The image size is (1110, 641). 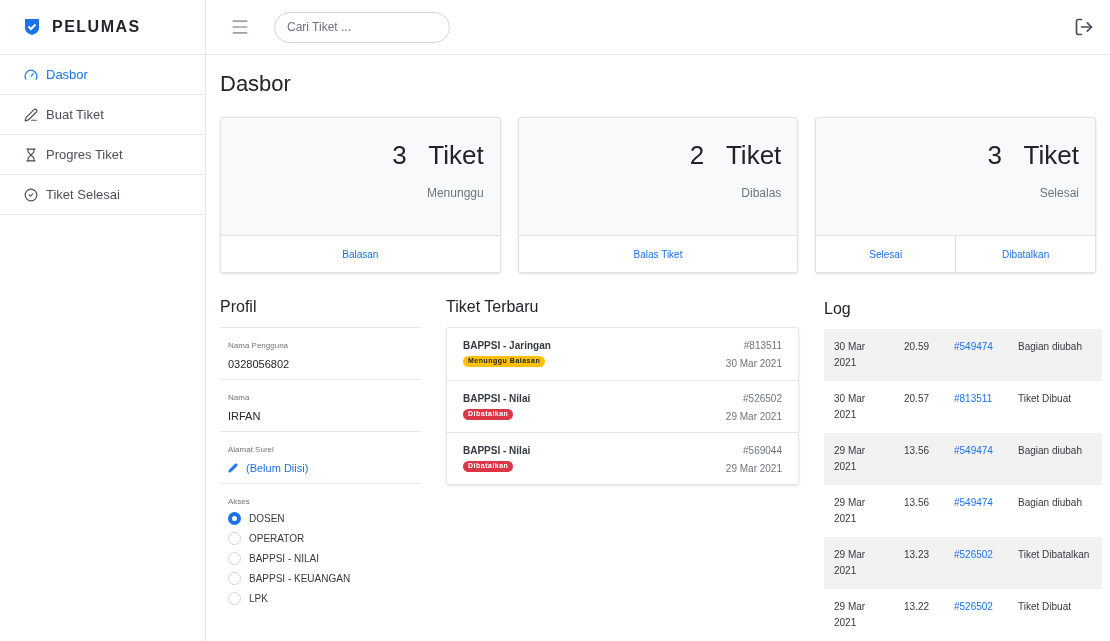 I want to click on page-title: Dasbor, so click(x=256, y=84).